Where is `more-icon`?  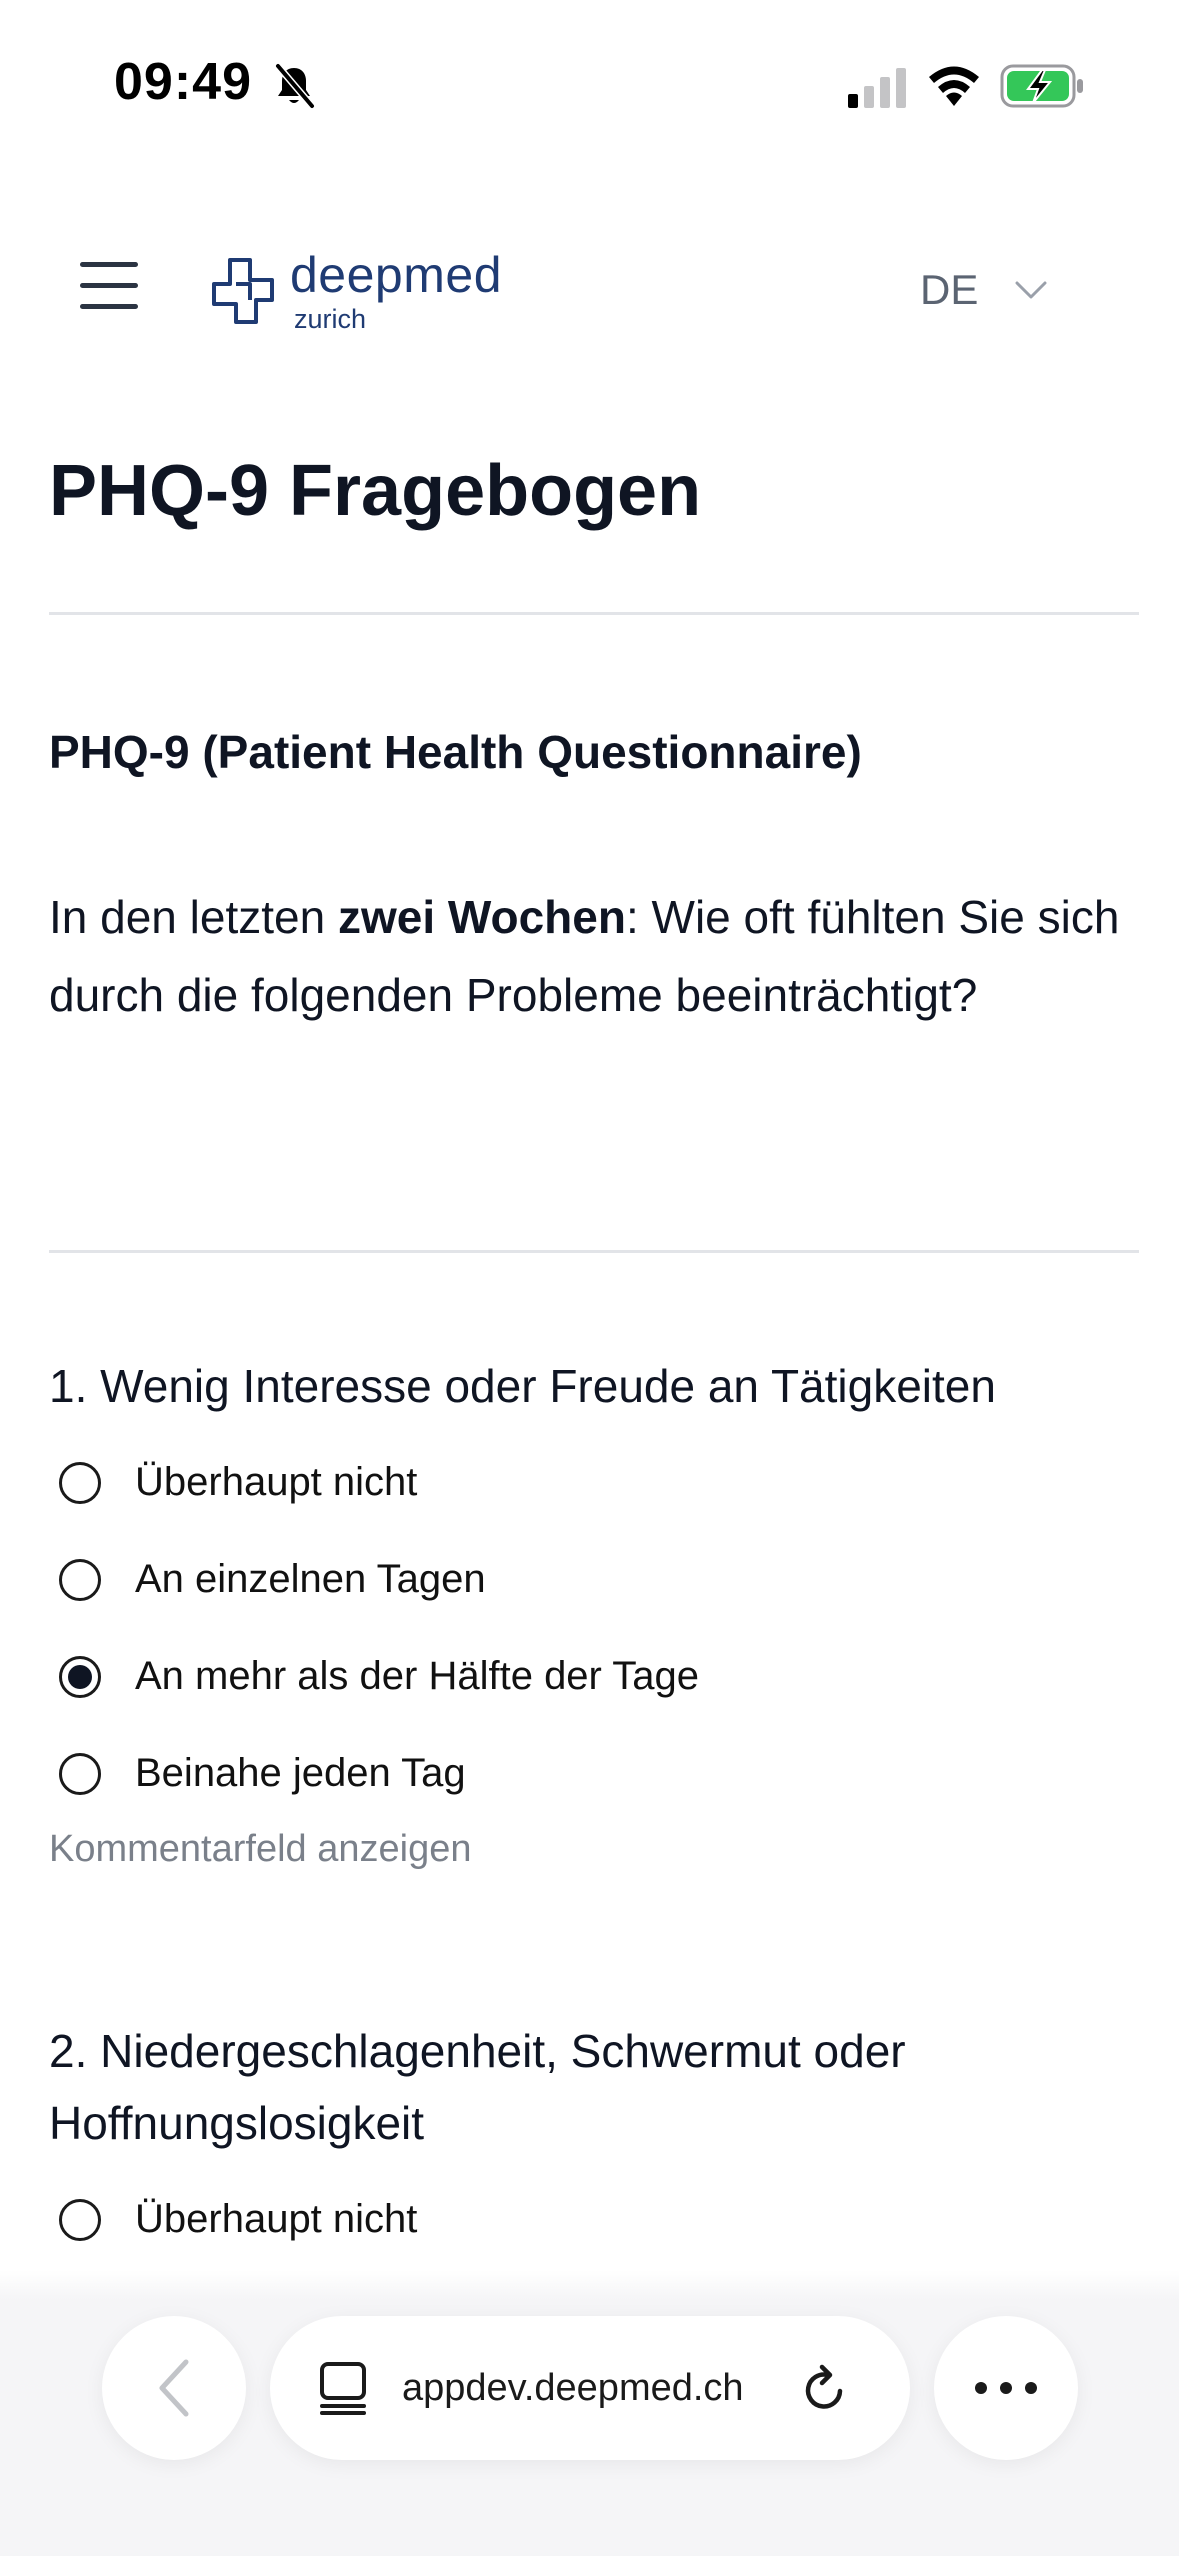 more-icon is located at coordinates (1006, 2388).